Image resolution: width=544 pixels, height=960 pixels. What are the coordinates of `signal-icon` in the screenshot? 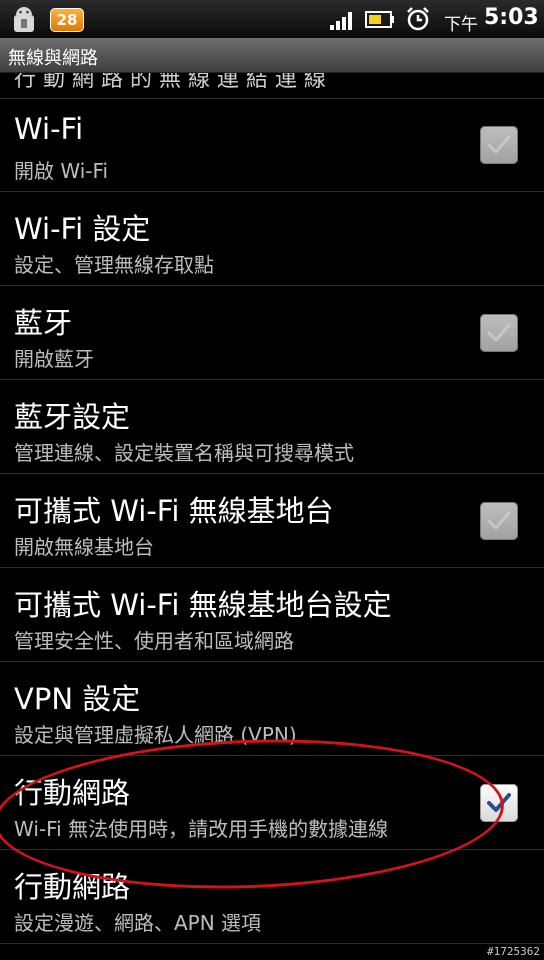 It's located at (341, 21).